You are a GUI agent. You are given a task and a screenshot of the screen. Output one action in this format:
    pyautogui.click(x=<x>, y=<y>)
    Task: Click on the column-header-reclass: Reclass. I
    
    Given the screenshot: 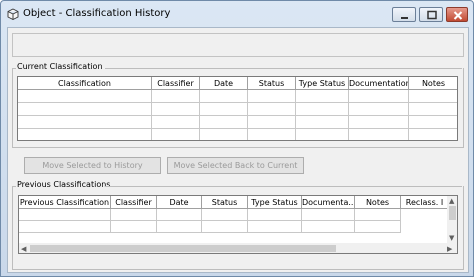 What is the action you would take?
    pyautogui.click(x=425, y=202)
    